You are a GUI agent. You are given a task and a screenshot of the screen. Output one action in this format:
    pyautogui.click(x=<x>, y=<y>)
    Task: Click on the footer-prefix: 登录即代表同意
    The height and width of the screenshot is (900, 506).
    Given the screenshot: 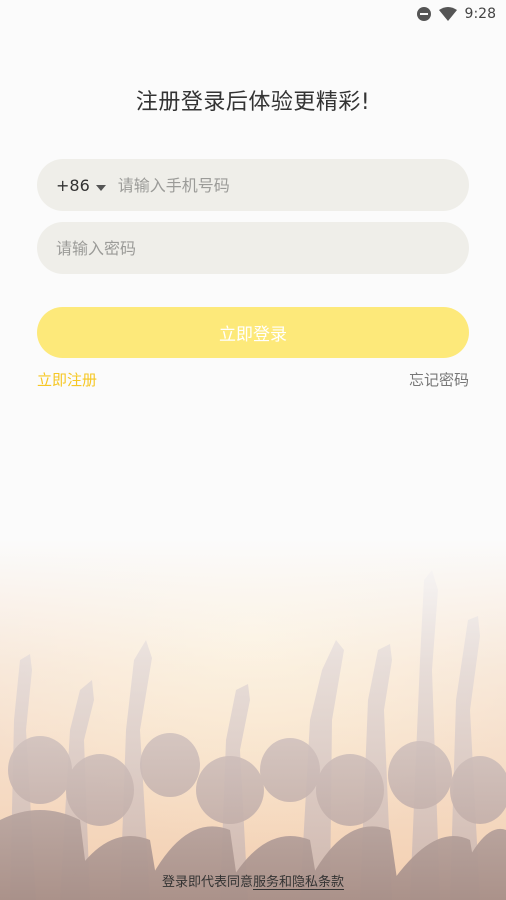 What is the action you would take?
    pyautogui.click(x=207, y=882)
    